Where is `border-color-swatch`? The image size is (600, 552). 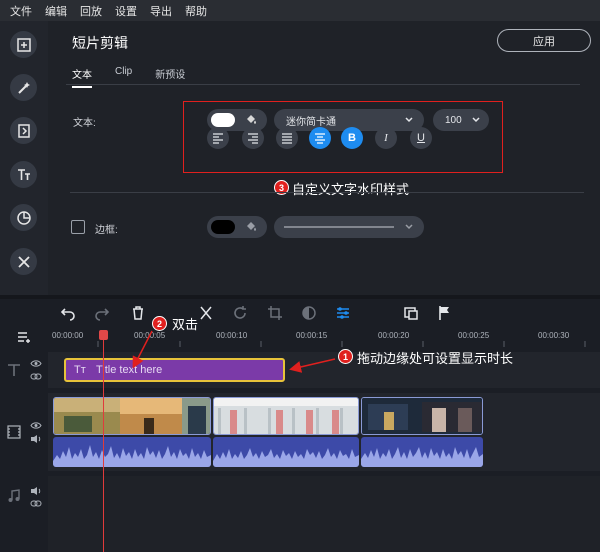
border-color-swatch is located at coordinates (223, 227).